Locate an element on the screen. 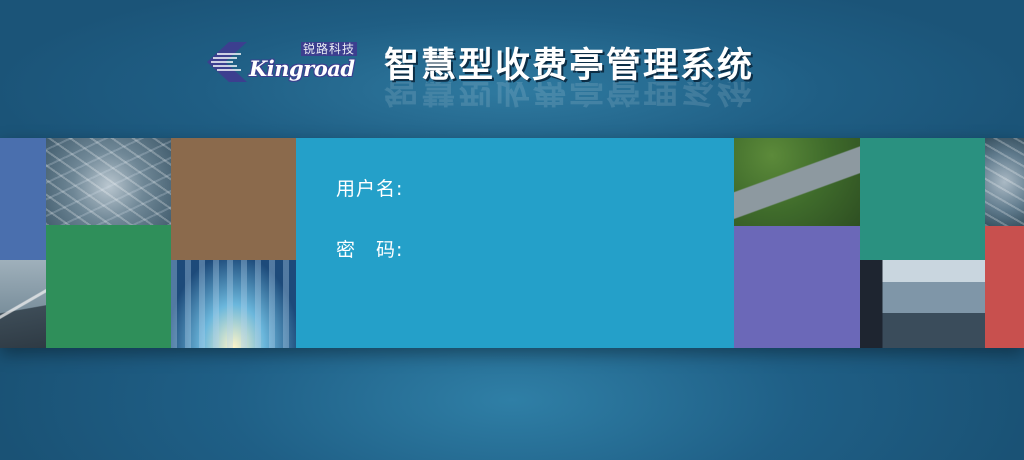  city-night-photo is located at coordinates (233, 304).